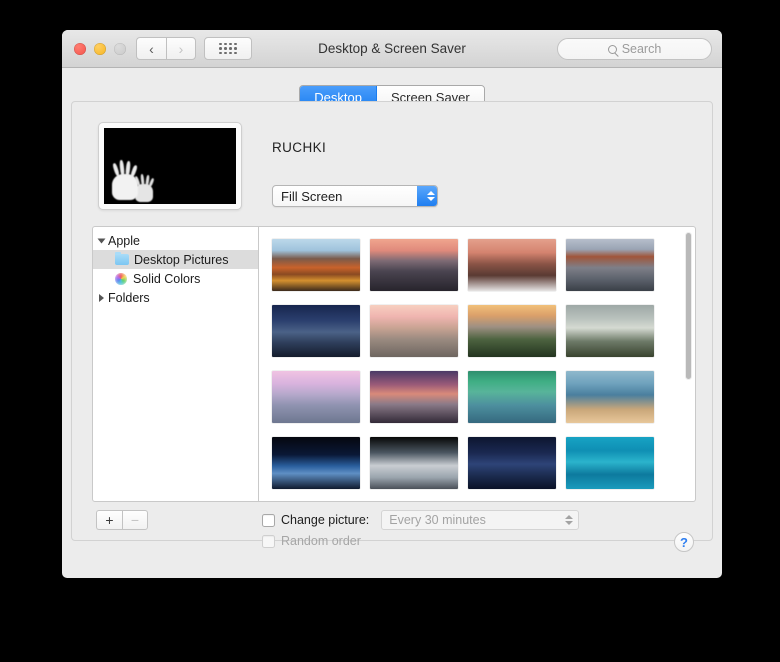 This screenshot has height=662, width=780. I want to click on random-order-label: Random order, so click(321, 541).